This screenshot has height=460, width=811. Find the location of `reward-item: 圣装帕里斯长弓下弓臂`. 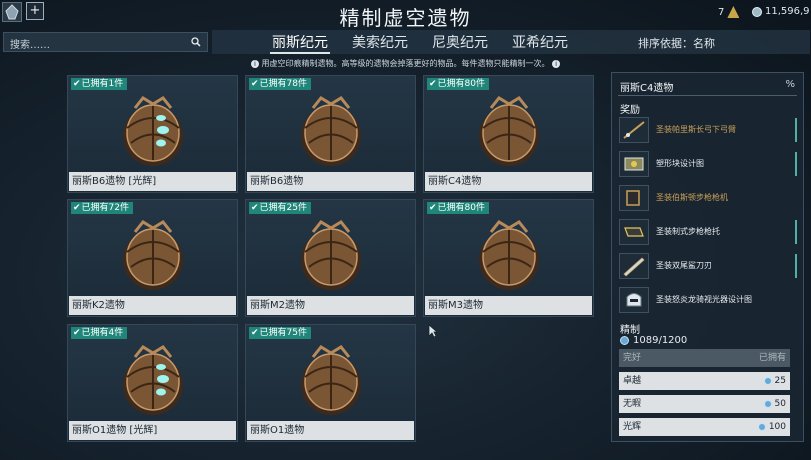

reward-item: 圣装帕里斯长弓下弓臂 is located at coordinates (708, 130).